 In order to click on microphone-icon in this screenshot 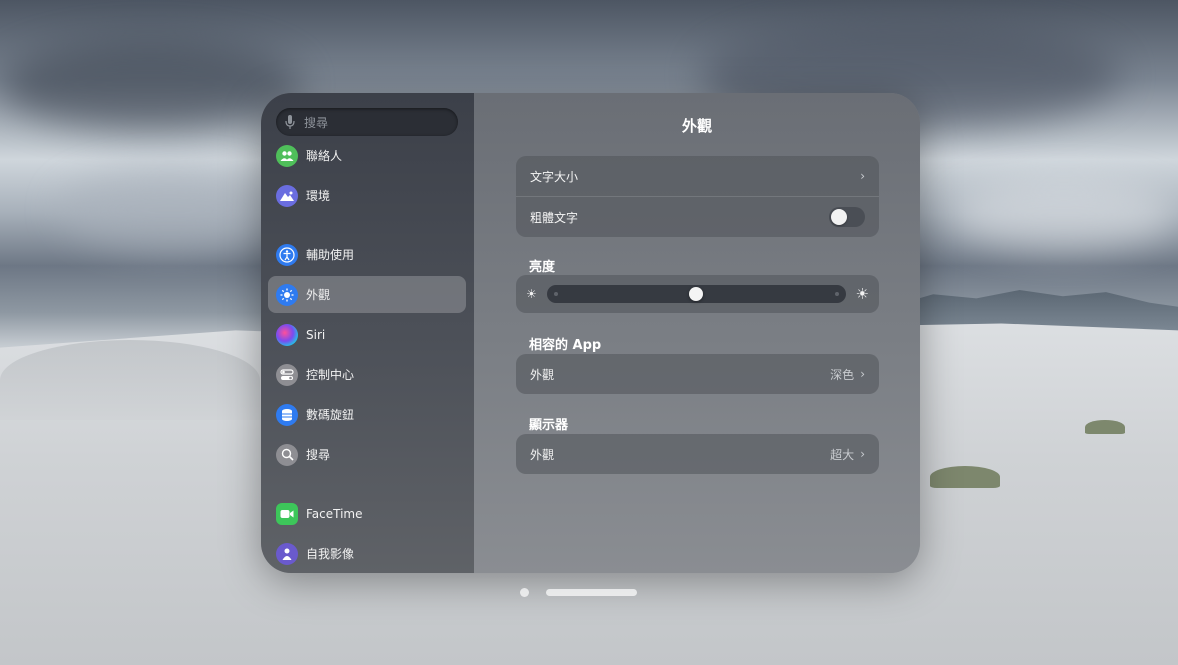, I will do `click(290, 122)`.